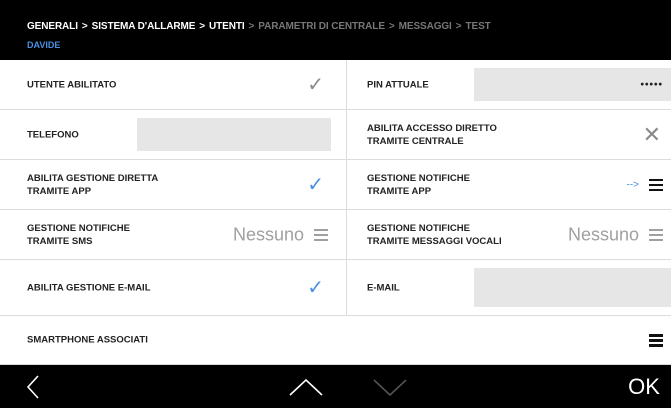 This screenshot has height=408, width=671. Describe the element at coordinates (72, 84) in the screenshot. I see `utente-abilitato-label: UTENTE ABILITATO` at that location.